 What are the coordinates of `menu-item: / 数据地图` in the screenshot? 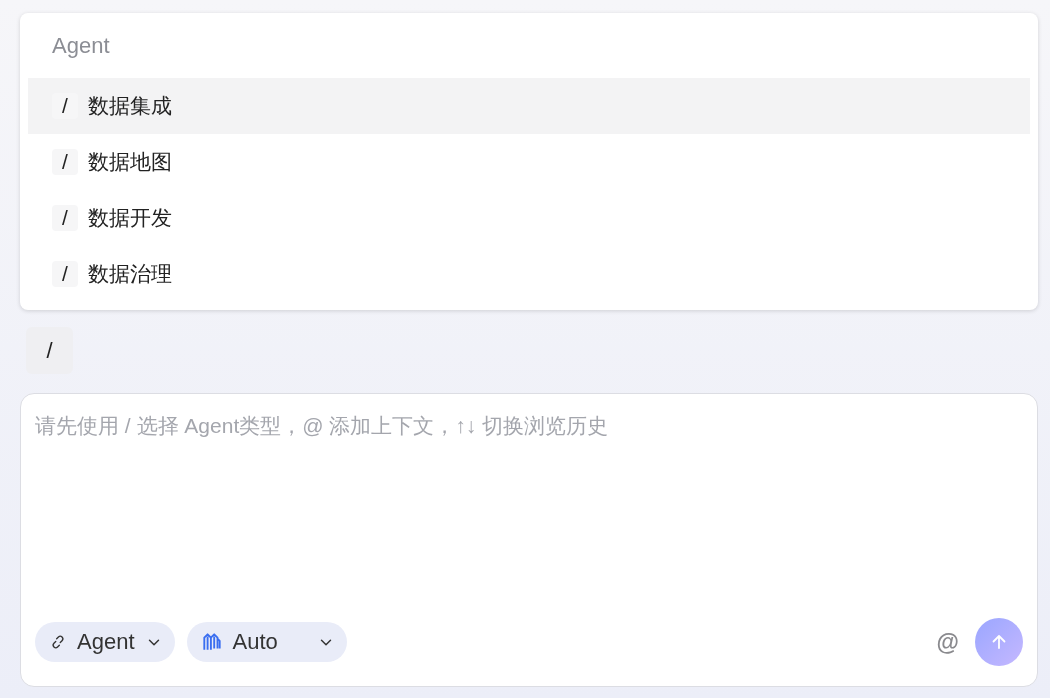 It's located at (529, 162).